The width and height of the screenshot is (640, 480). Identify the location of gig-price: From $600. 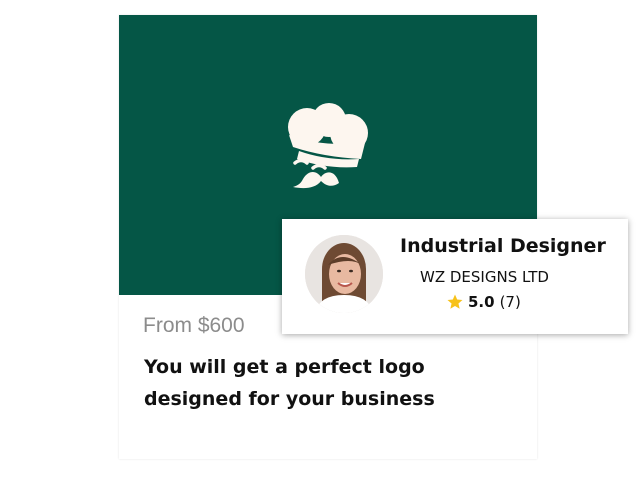
(194, 325).